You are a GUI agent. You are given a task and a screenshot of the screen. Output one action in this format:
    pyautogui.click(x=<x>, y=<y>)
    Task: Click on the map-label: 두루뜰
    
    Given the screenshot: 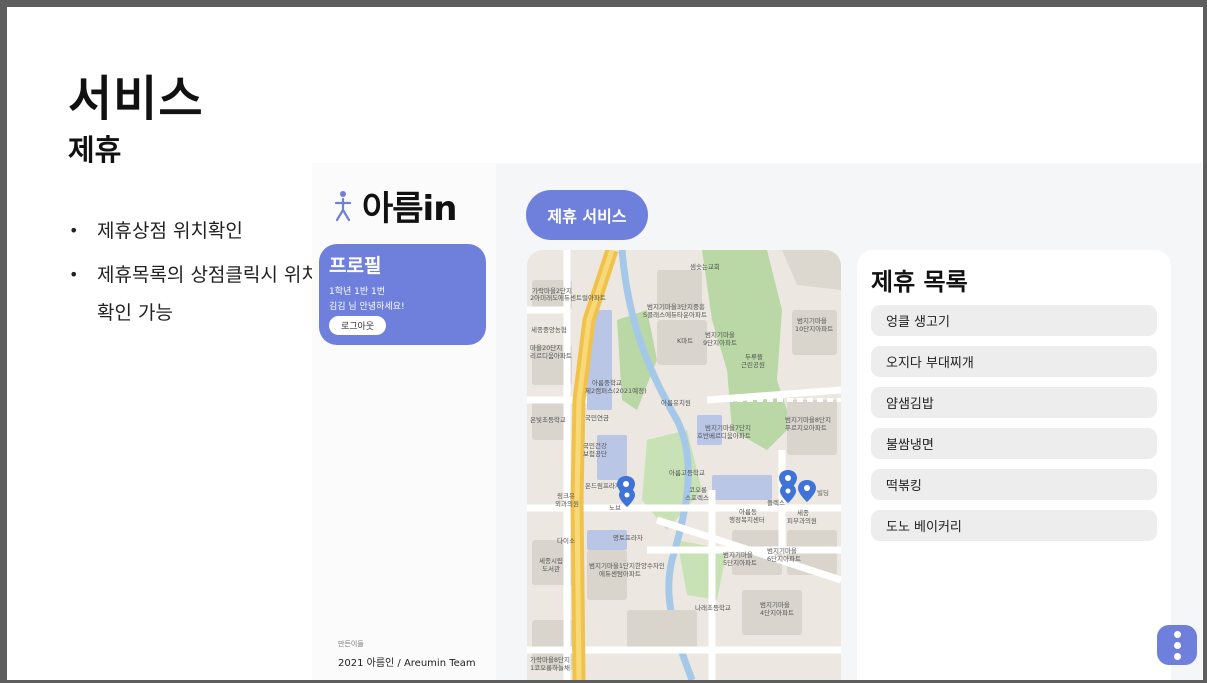 What is the action you would take?
    pyautogui.click(x=754, y=357)
    